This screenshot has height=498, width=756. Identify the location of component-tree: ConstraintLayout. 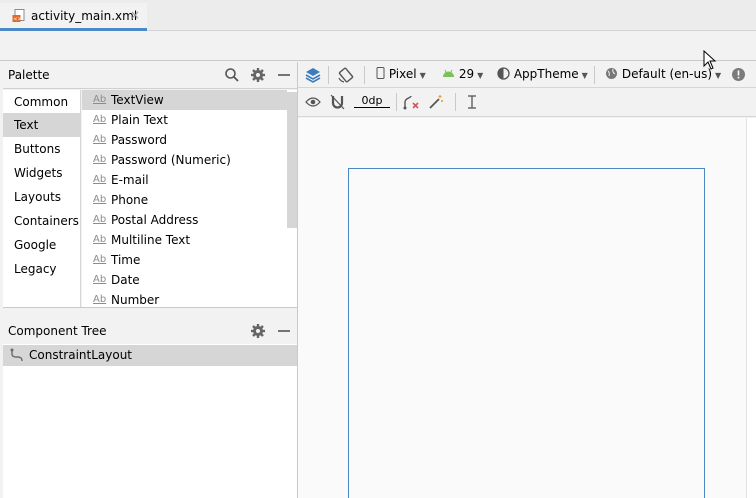
(150, 421).